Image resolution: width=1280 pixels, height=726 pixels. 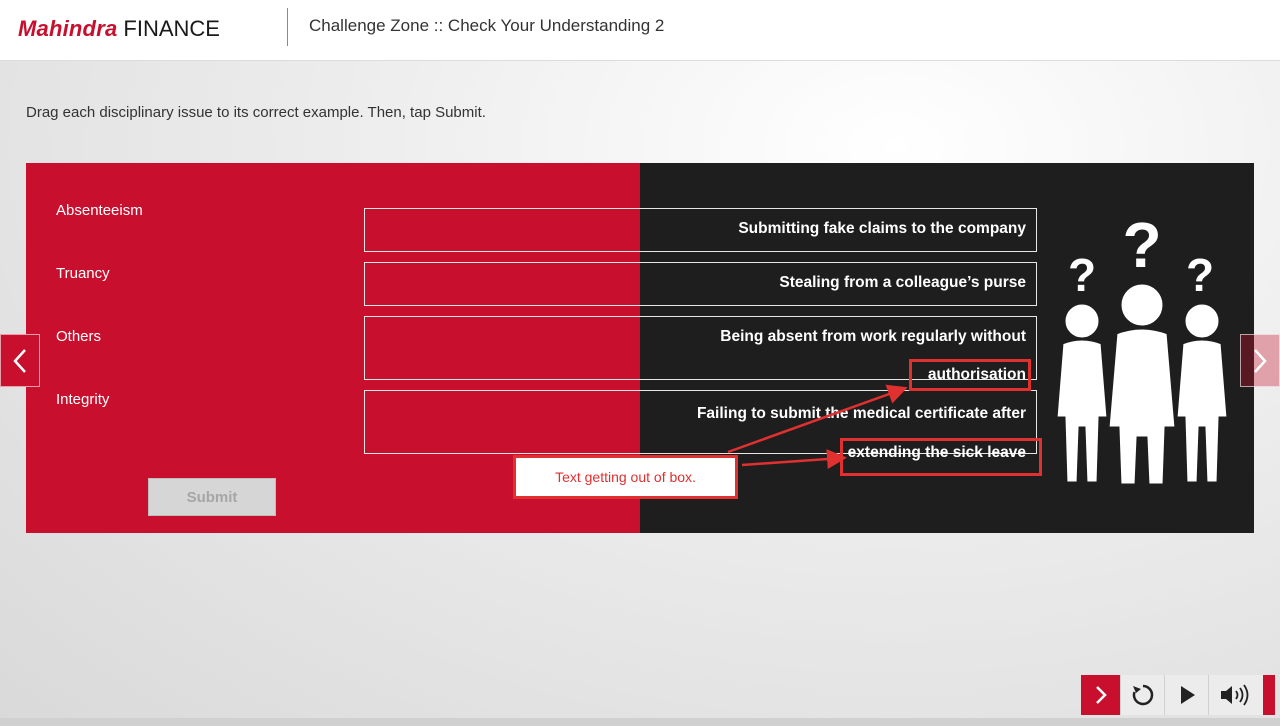 I want to click on player-controls, so click(x=1178, y=695).